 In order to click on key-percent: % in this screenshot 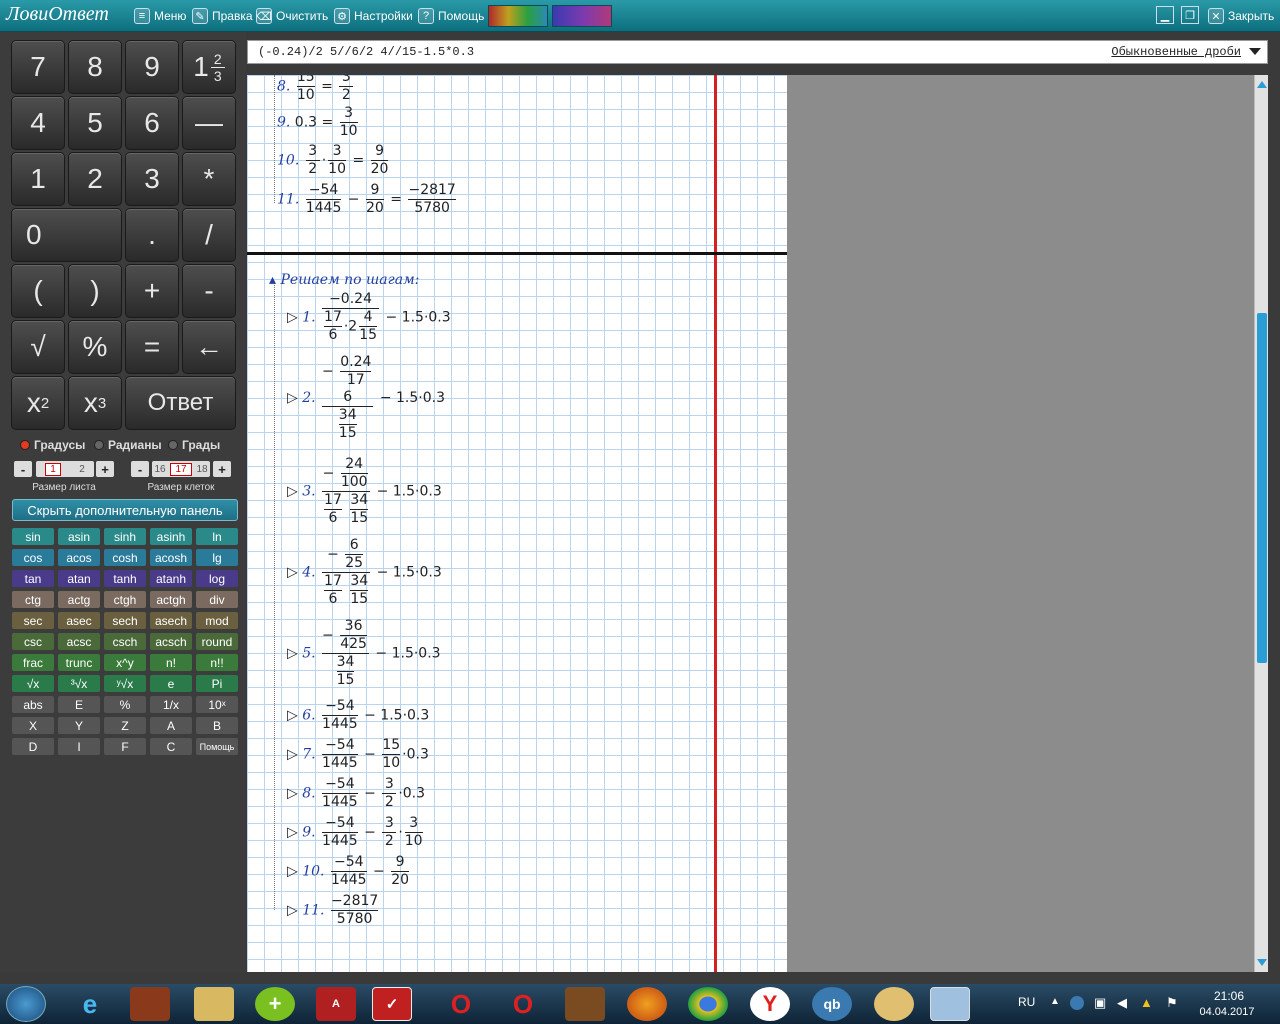, I will do `click(95, 347)`.